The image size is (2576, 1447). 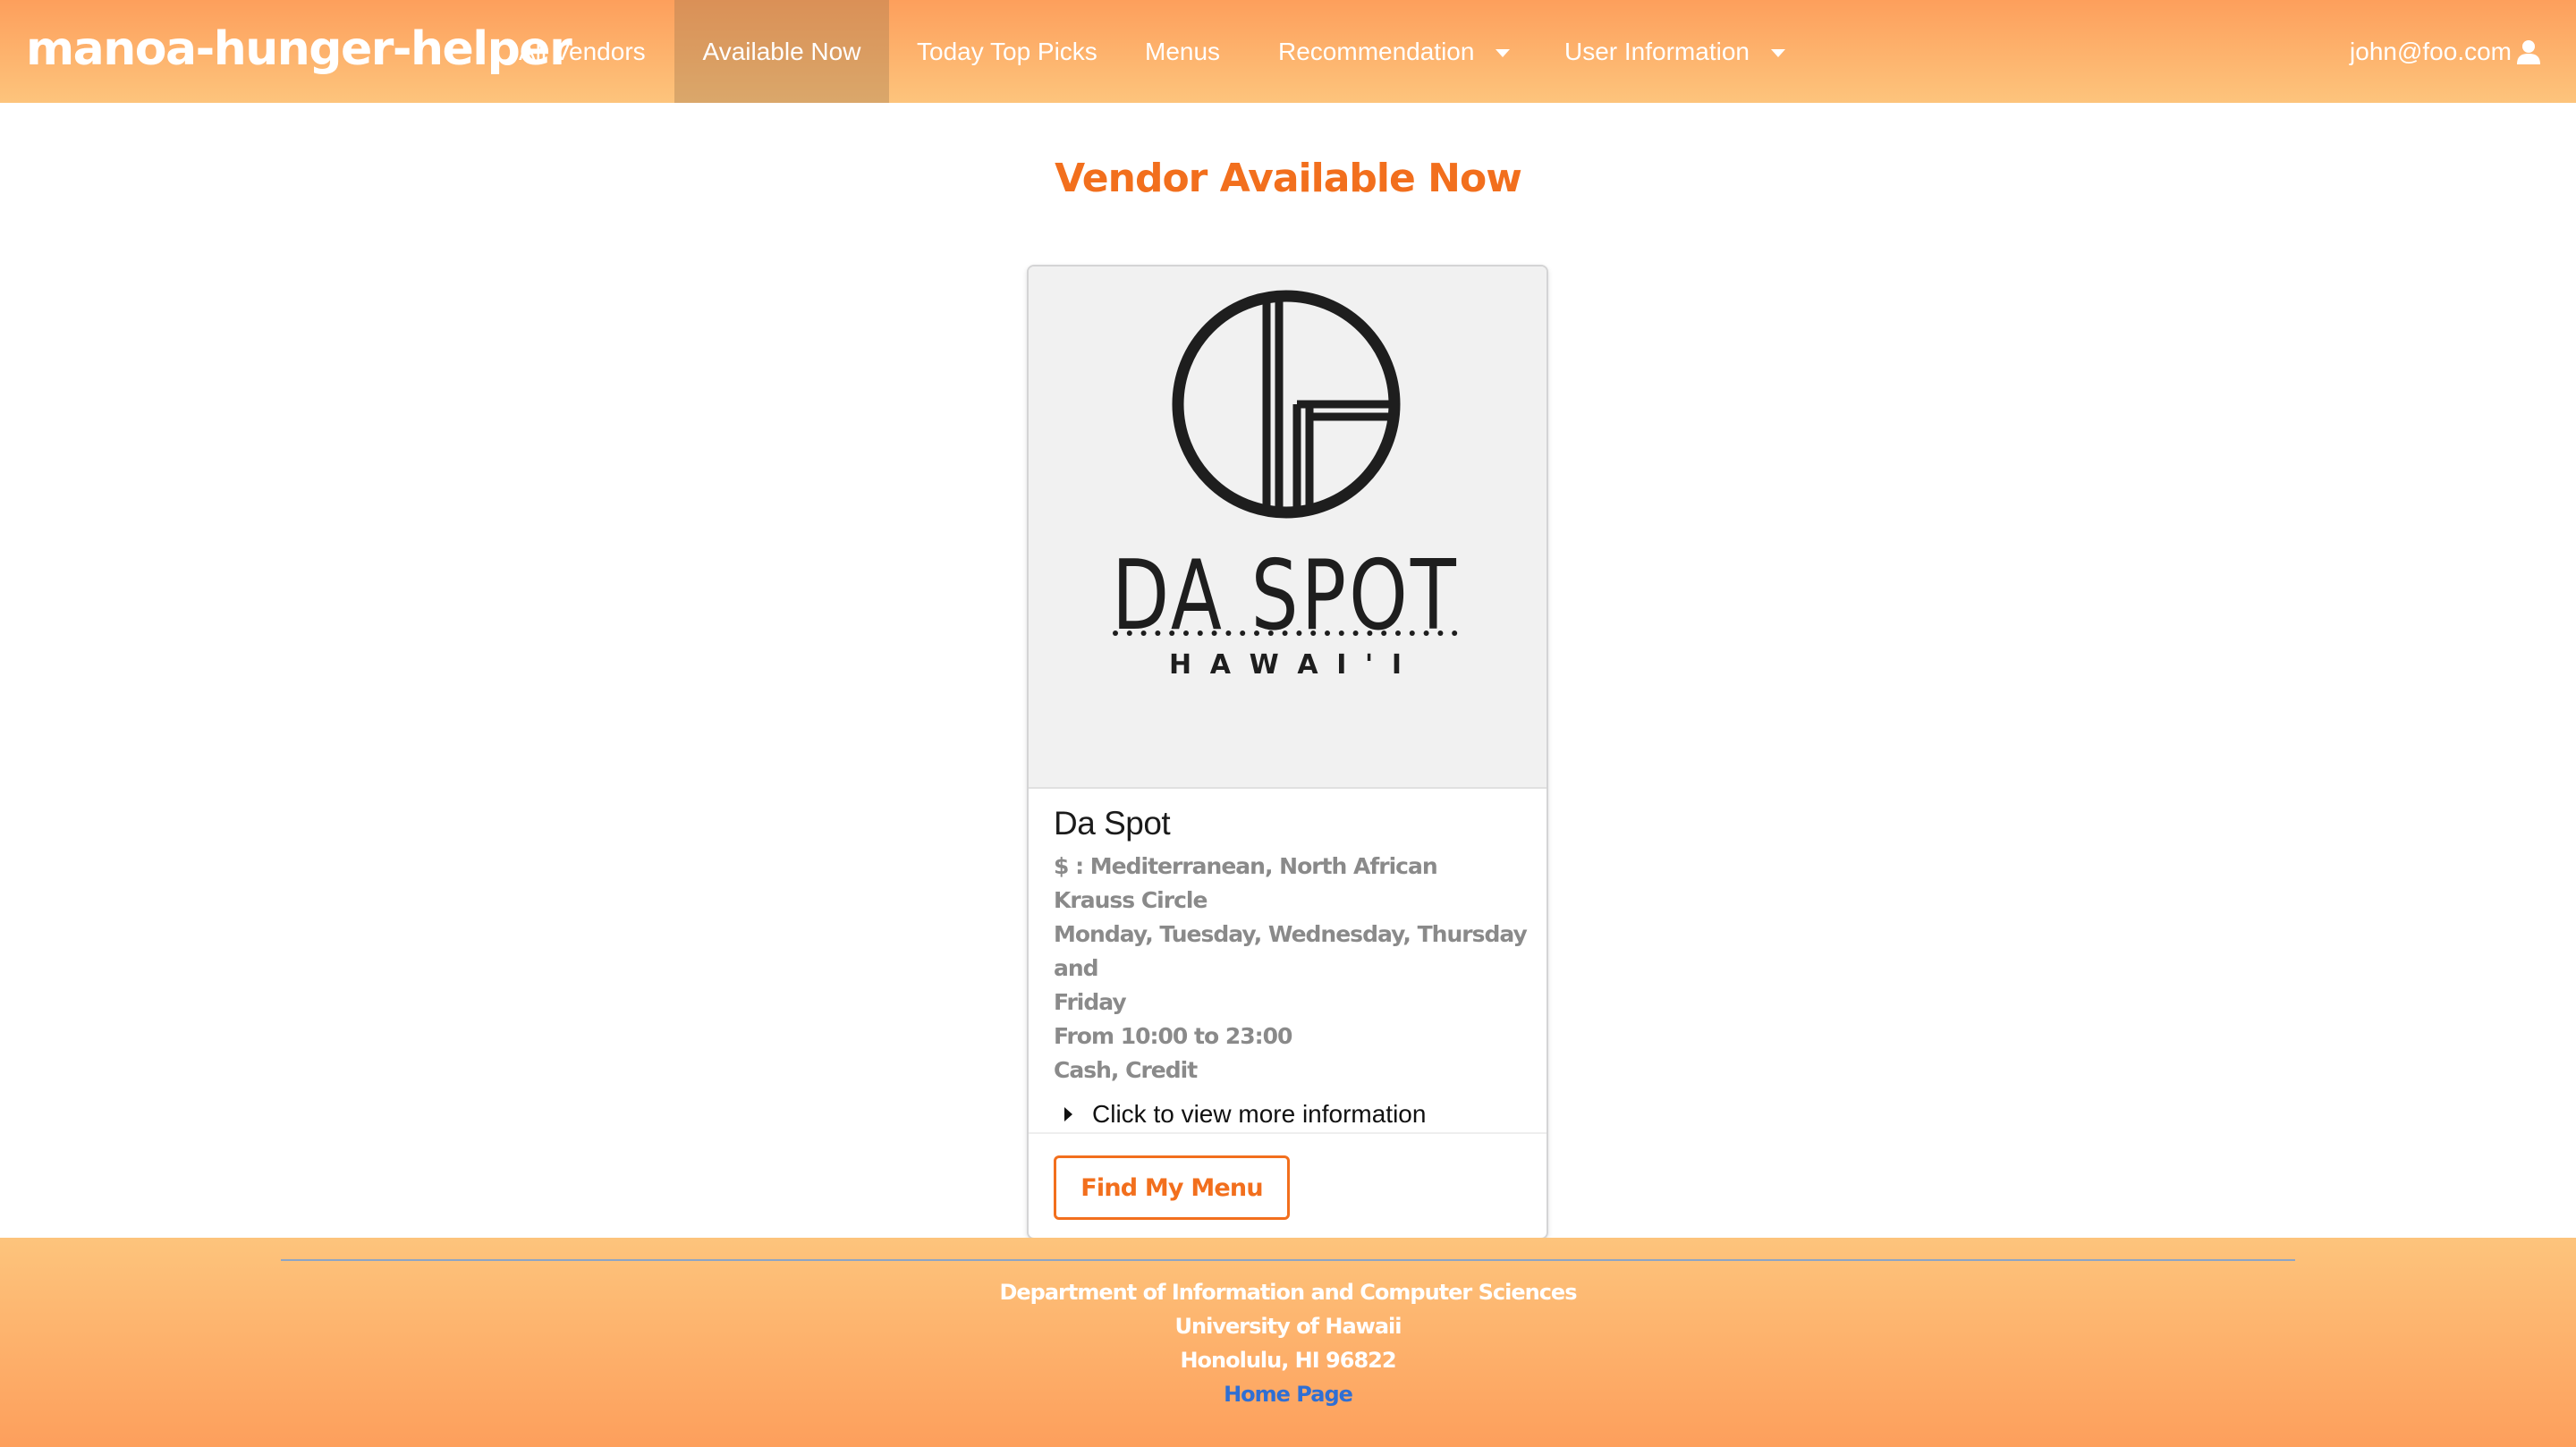 What do you see at coordinates (1285, 485) in the screenshot?
I see `da-spot-logo: DA SPOT H A W A I ' I` at bounding box center [1285, 485].